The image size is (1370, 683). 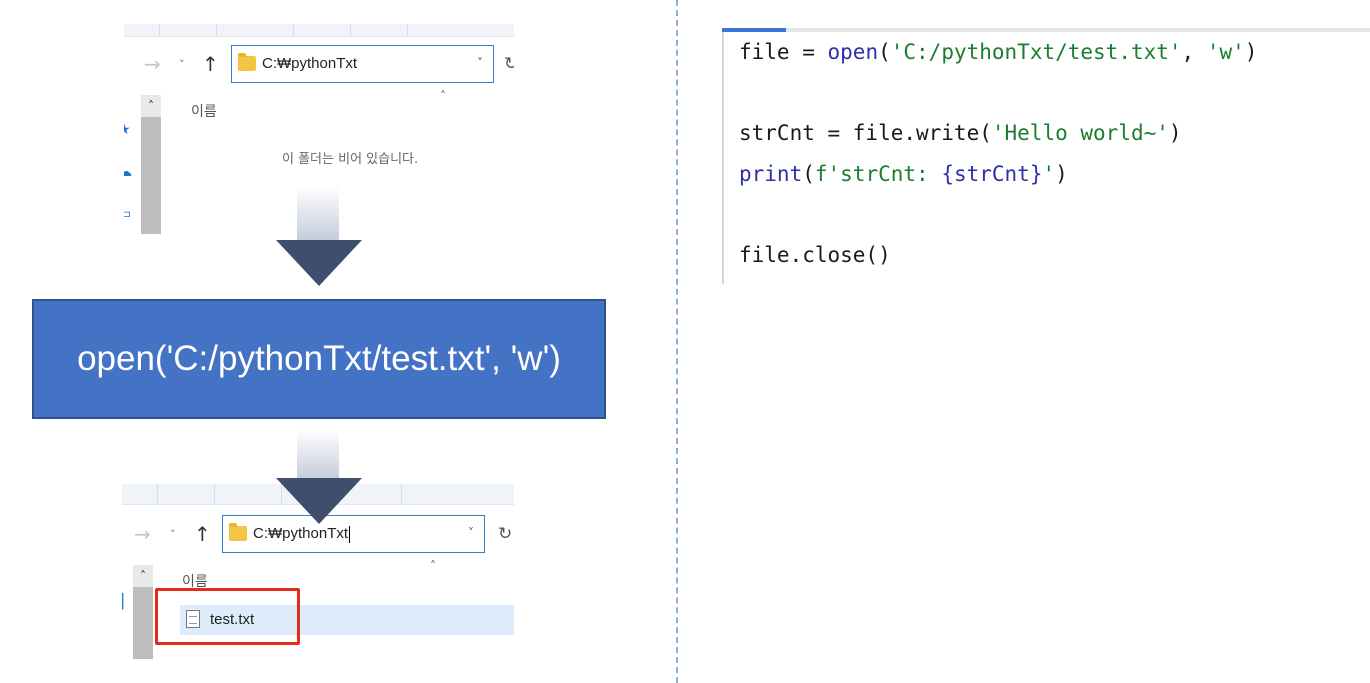 I want to click on name-column-header: 이름, so click(x=204, y=111).